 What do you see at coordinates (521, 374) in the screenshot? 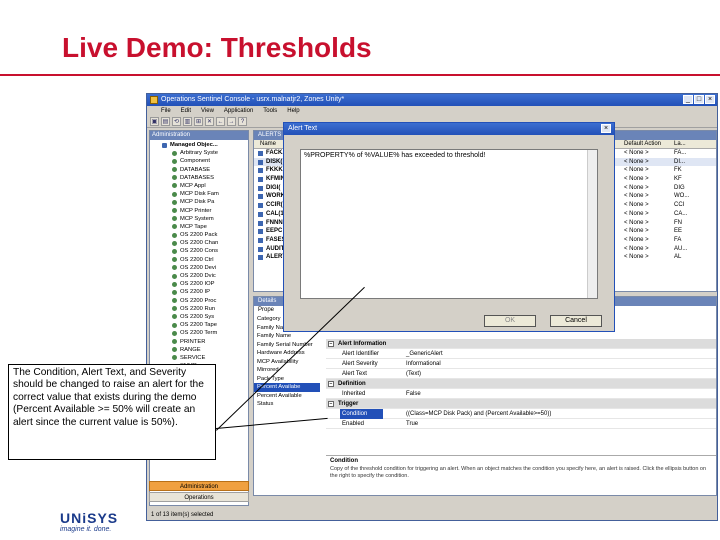
I see `property-row: Alert Text (Text)` at bounding box center [521, 374].